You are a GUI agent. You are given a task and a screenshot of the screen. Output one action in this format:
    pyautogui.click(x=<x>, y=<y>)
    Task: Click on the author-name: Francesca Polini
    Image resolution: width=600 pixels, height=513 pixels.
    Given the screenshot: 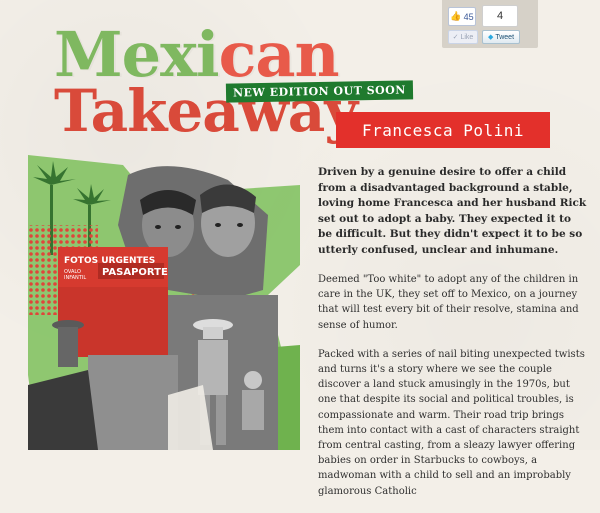 What is the action you would take?
    pyautogui.click(x=443, y=130)
    